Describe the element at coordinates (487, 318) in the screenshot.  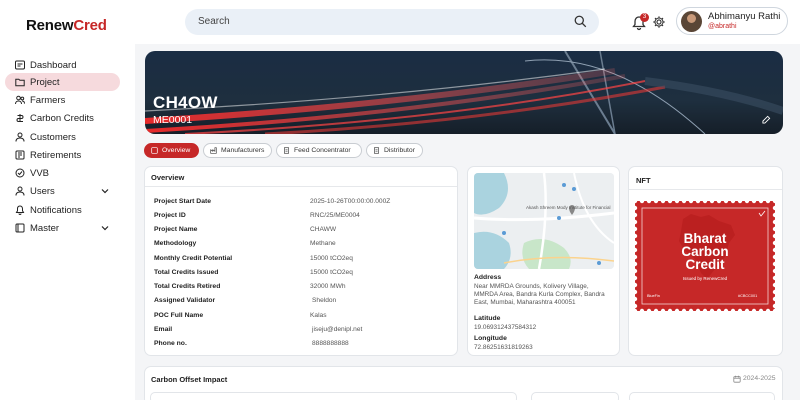
I see `latitude-label: Latitude` at that location.